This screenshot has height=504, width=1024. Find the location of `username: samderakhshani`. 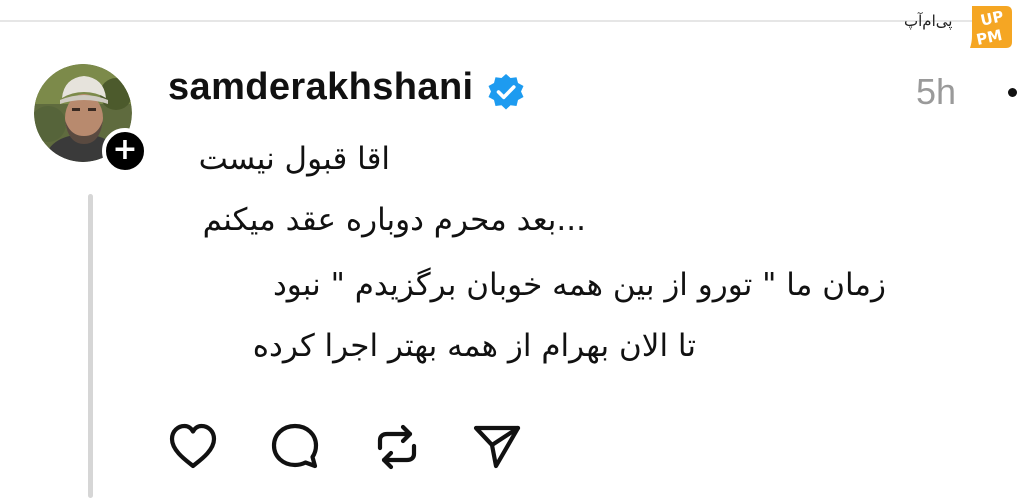

username: samderakhshani is located at coordinates (321, 87).